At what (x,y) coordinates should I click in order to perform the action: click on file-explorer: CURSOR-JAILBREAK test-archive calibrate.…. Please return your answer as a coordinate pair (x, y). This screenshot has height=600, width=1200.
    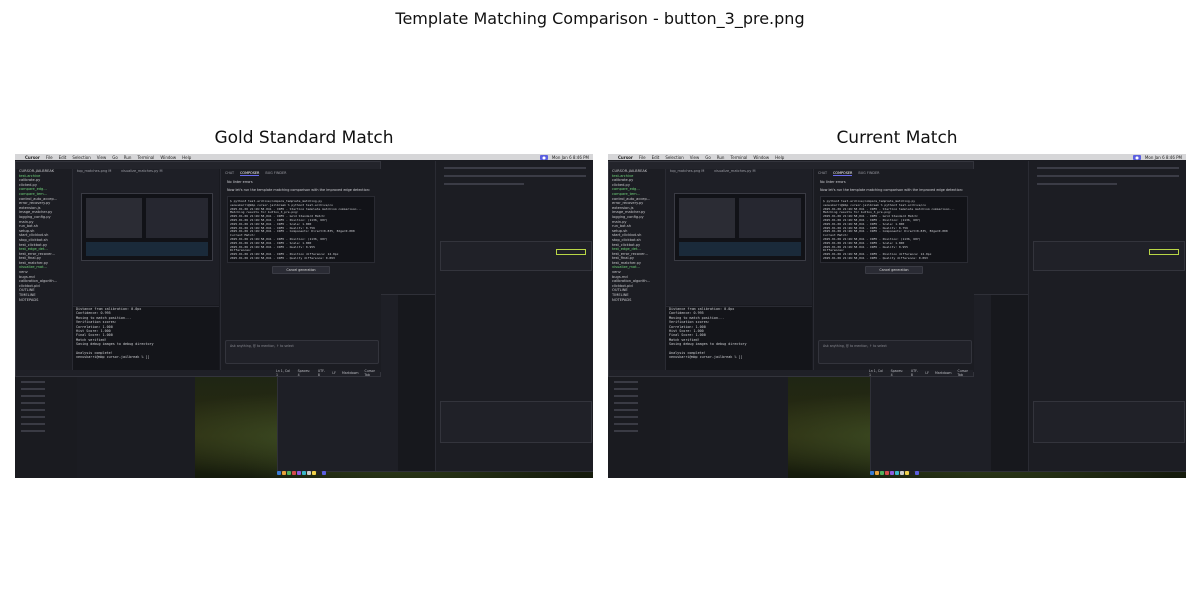
    Looking at the image, I should click on (44, 270).